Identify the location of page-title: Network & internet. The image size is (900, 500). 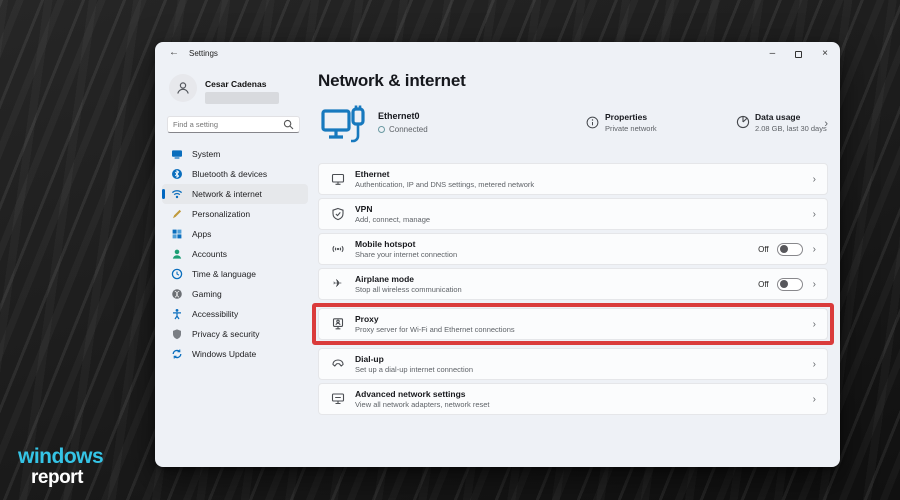
(392, 80).